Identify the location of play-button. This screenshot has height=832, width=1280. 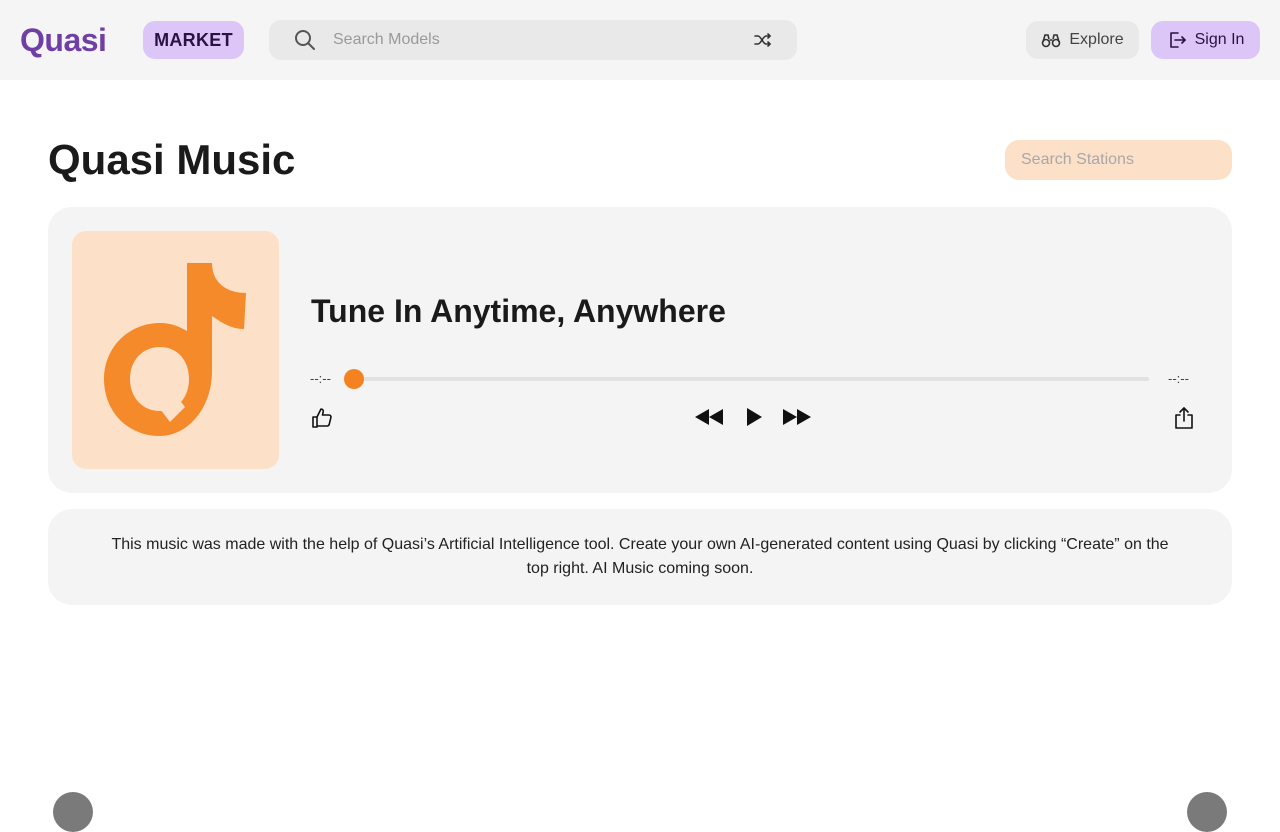
(754, 417).